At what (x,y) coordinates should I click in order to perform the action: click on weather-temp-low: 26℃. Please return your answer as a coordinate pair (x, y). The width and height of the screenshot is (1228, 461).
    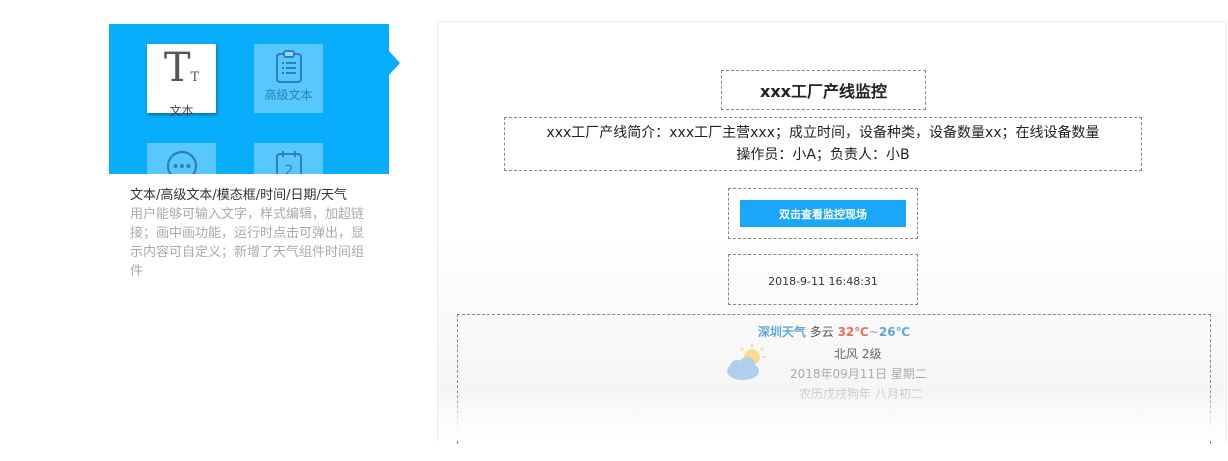
    Looking at the image, I should click on (894, 332).